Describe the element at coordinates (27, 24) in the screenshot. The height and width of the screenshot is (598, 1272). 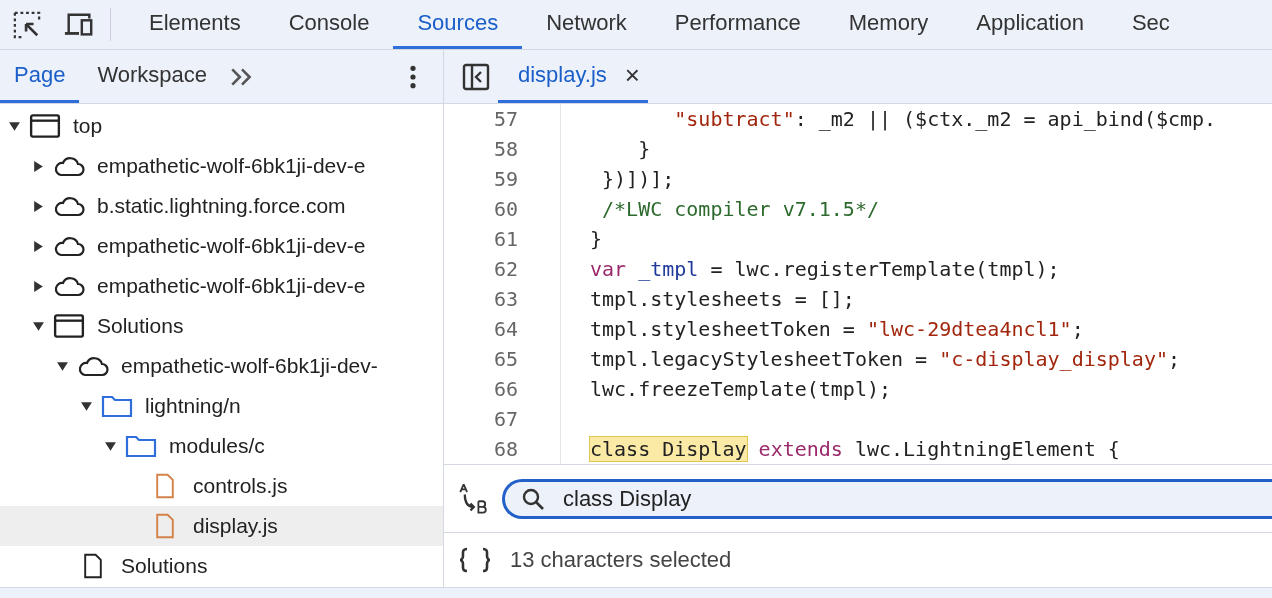
I see `inspect-element-icon` at that location.